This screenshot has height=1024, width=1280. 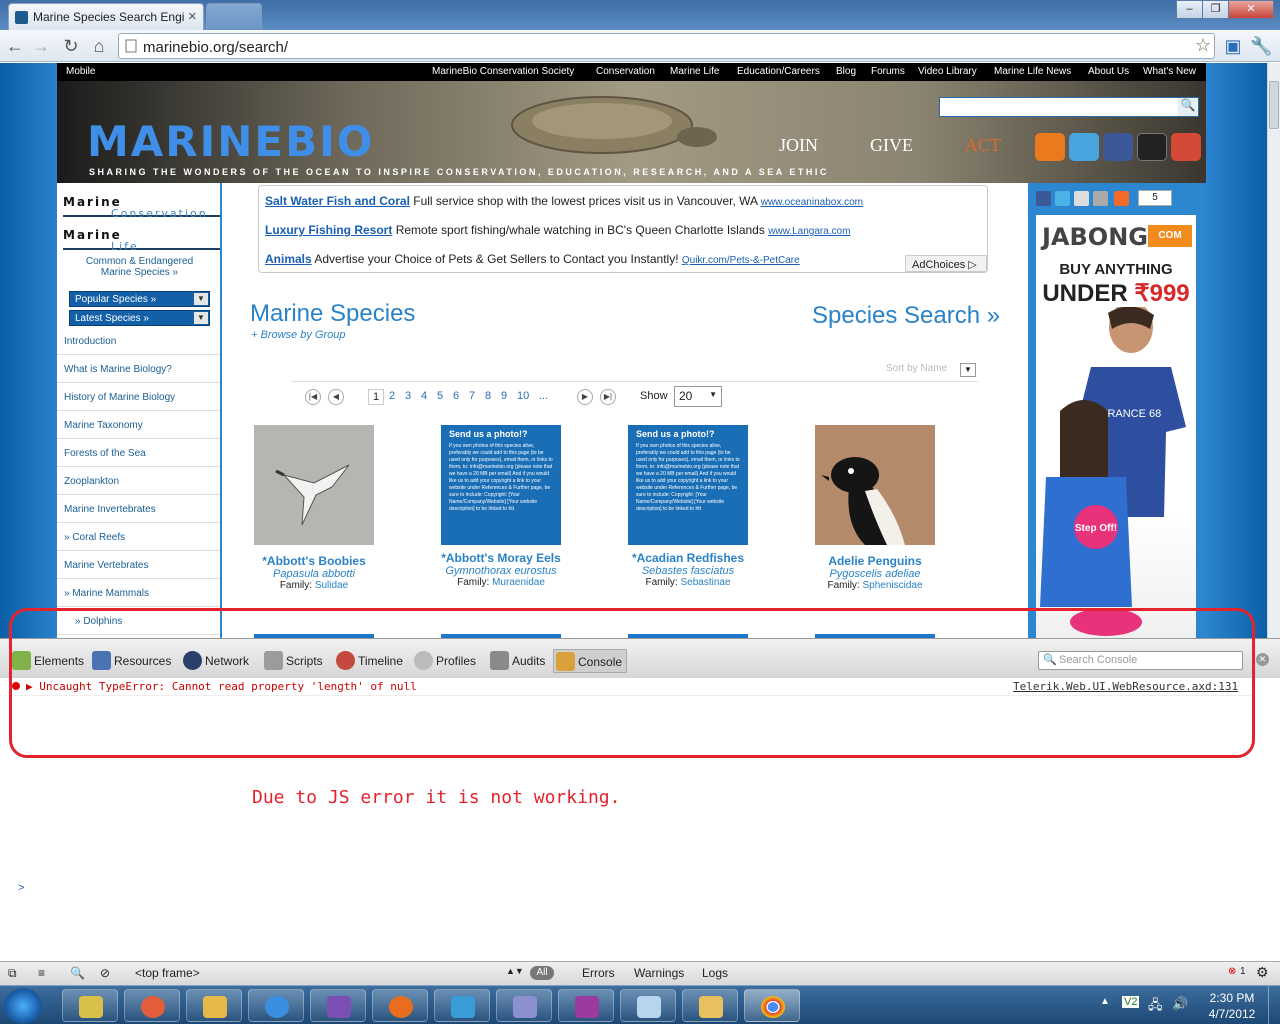 What do you see at coordinates (138, 397) in the screenshot?
I see `nav-history: History of Marine Biology` at bounding box center [138, 397].